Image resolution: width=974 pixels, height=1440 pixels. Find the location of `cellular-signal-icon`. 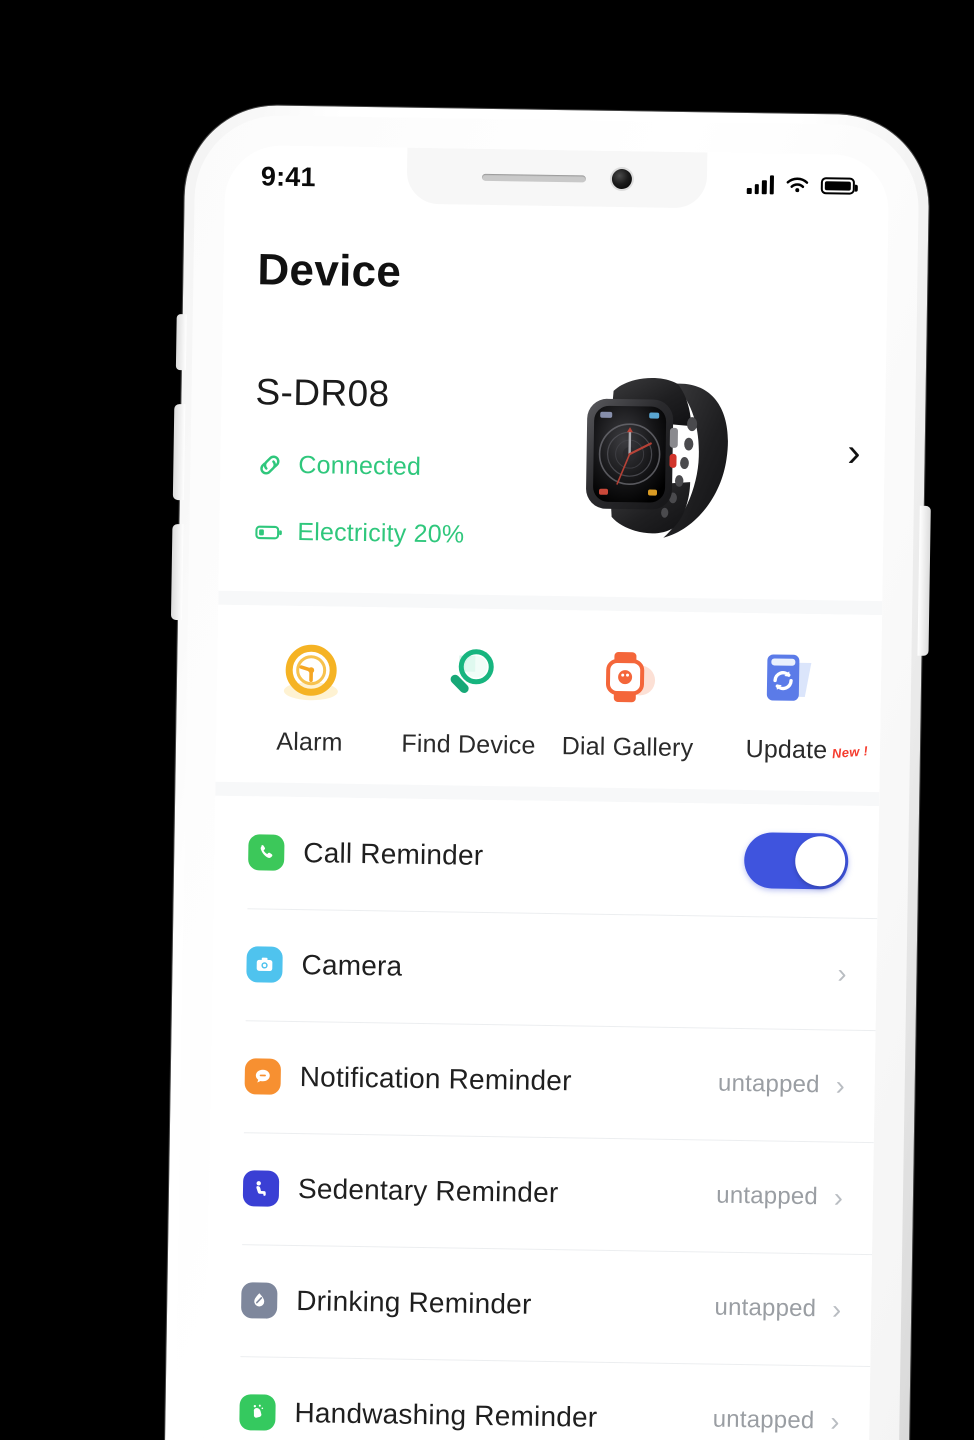

cellular-signal-icon is located at coordinates (760, 184).